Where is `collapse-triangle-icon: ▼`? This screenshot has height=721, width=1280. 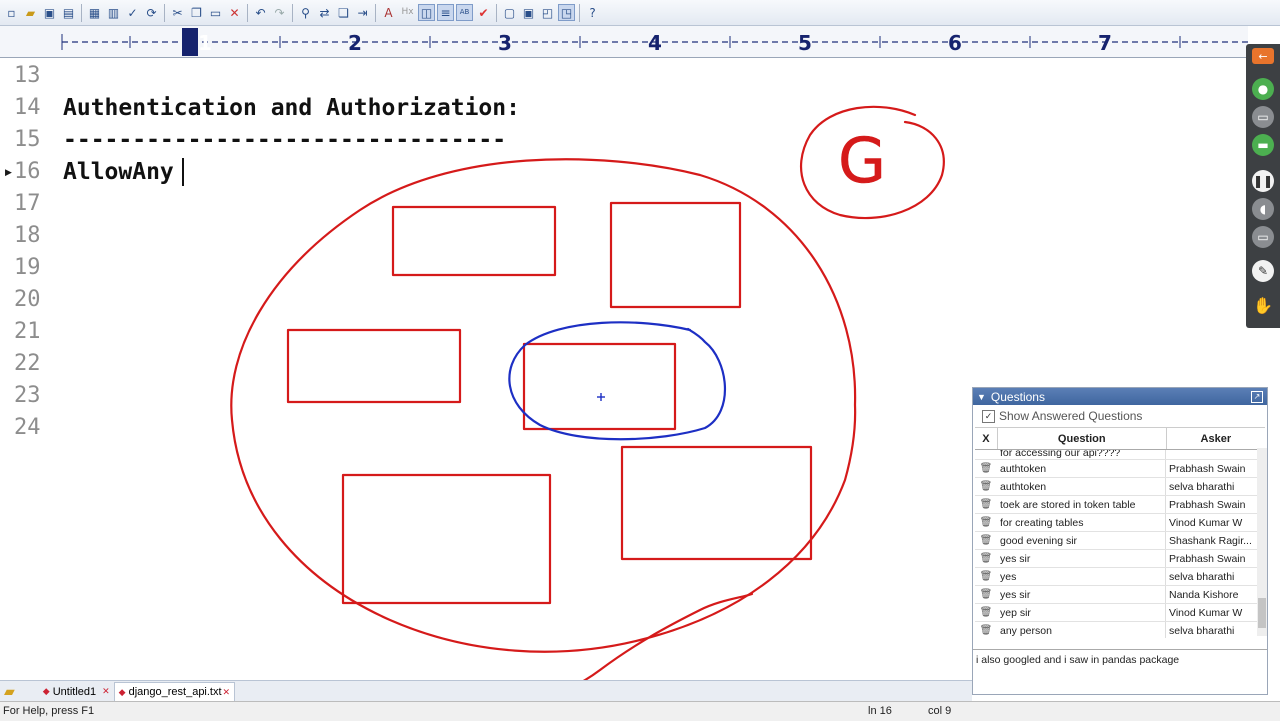 collapse-triangle-icon: ▼ is located at coordinates (981, 397).